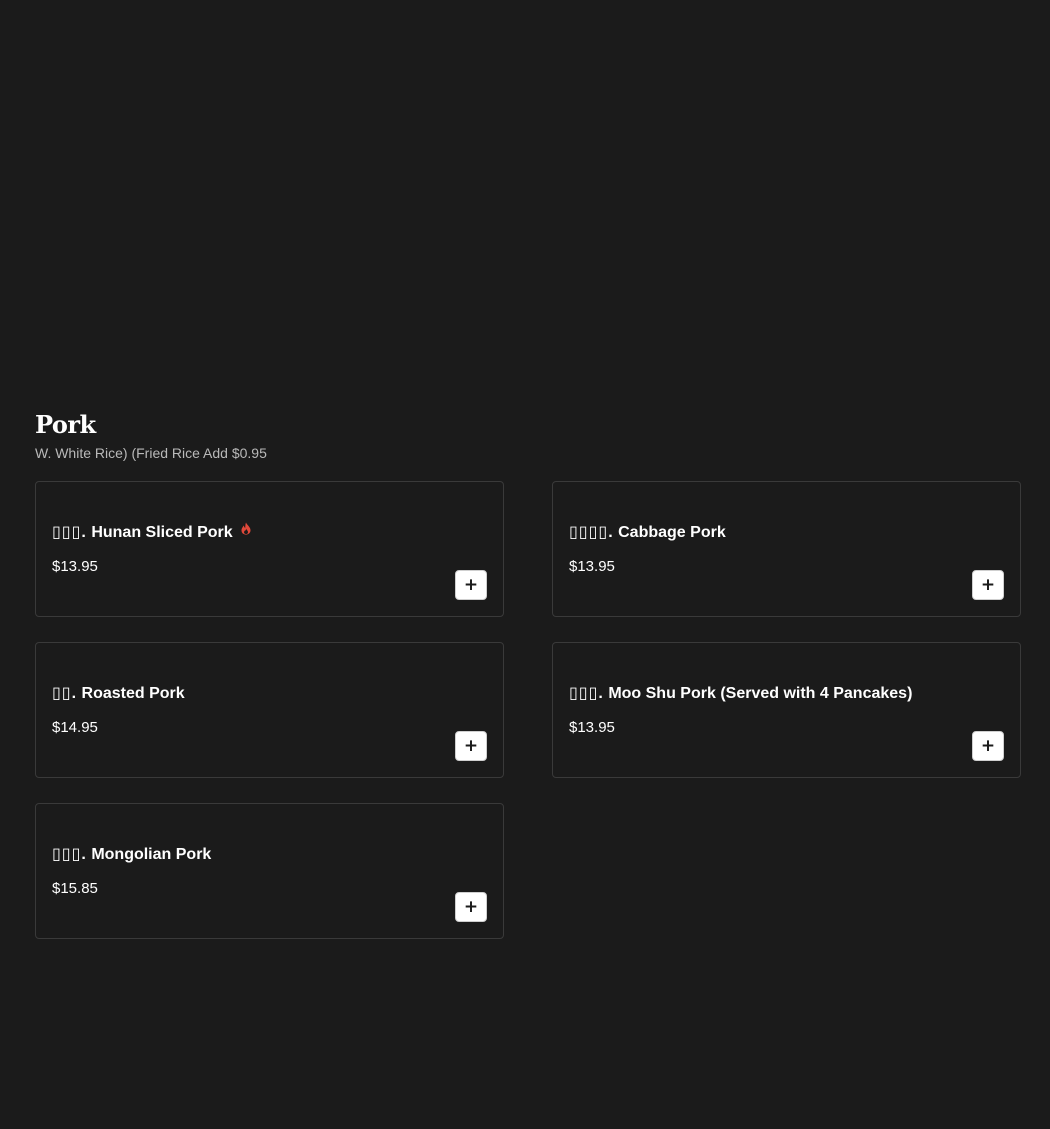  What do you see at coordinates (246, 531) in the screenshot?
I see `spicy-flame-icon` at bounding box center [246, 531].